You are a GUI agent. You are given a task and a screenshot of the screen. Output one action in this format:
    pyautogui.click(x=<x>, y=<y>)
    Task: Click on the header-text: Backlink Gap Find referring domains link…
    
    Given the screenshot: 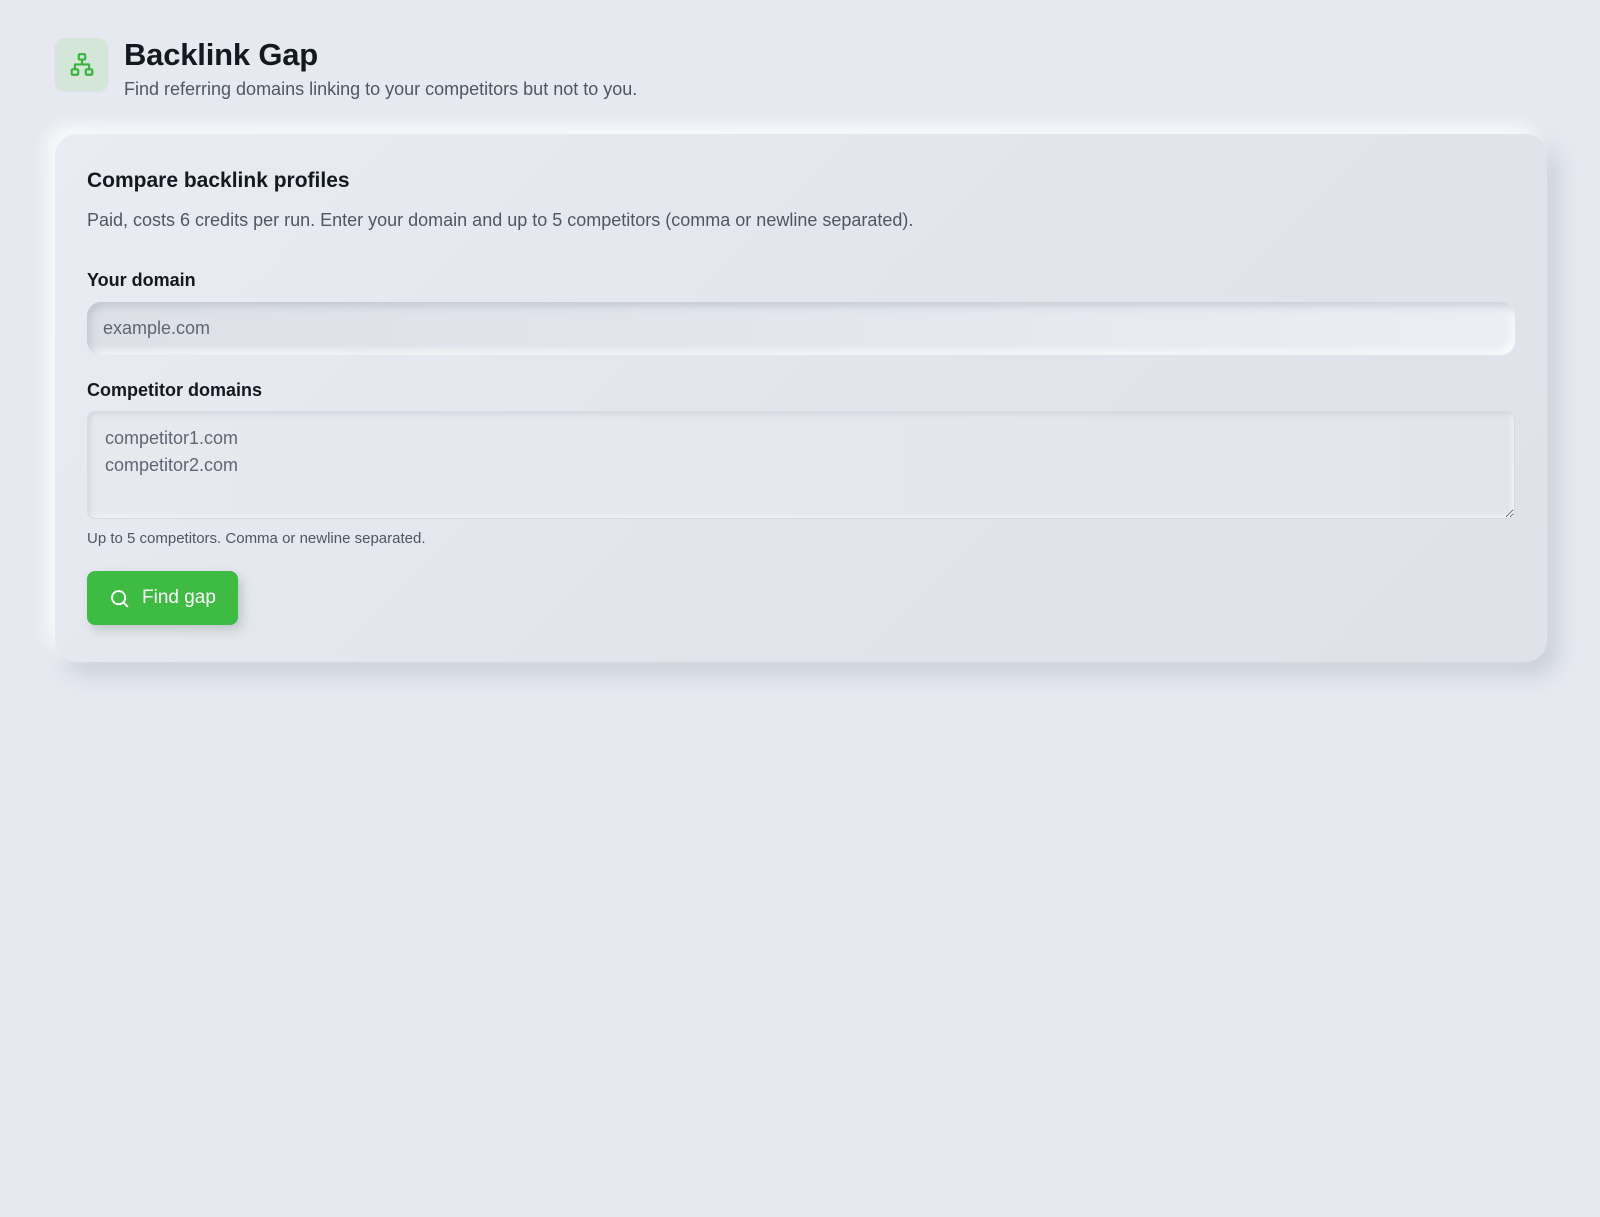 What is the action you would take?
    pyautogui.click(x=380, y=69)
    